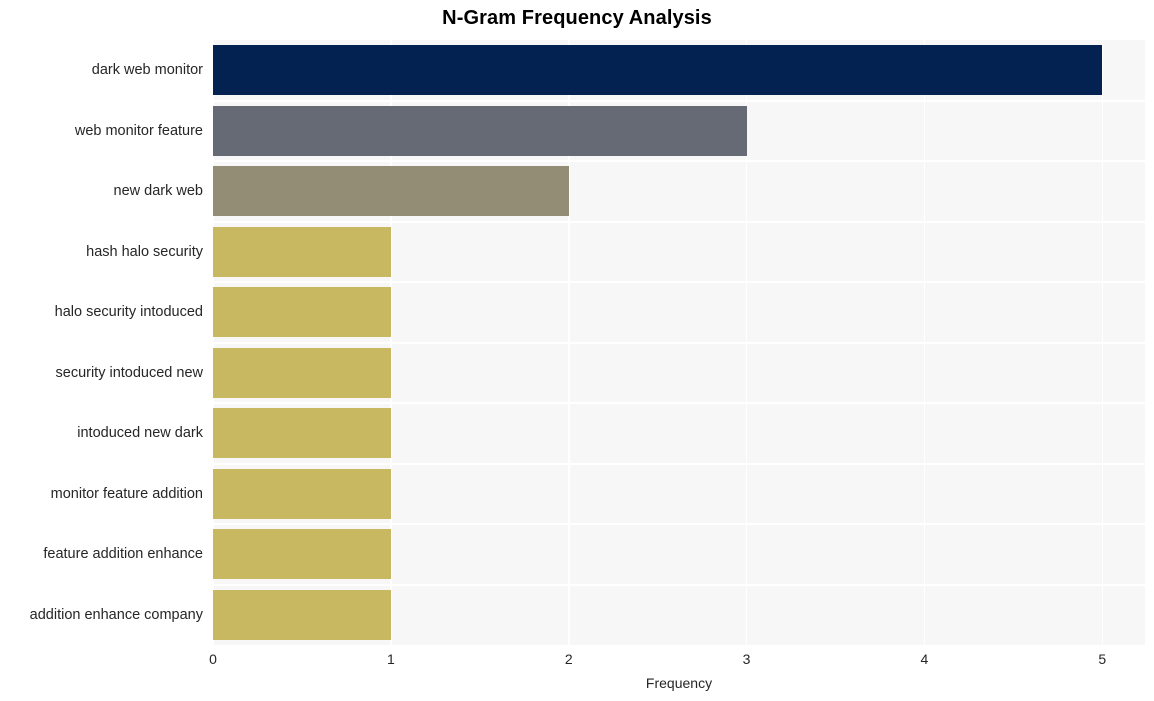 The height and width of the screenshot is (701, 1154). Describe the element at coordinates (679, 683) in the screenshot. I see `x-axis-title: Frequency` at that location.